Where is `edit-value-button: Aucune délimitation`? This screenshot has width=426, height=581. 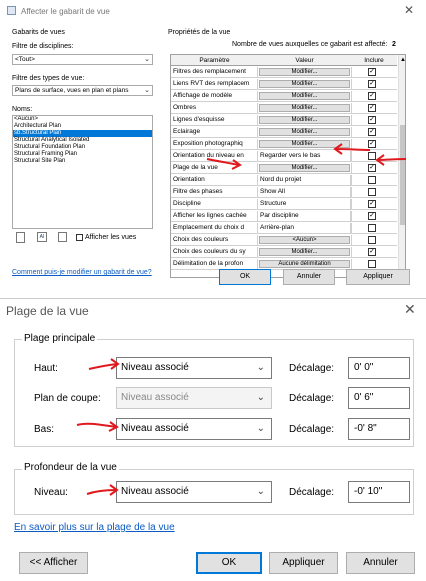
edit-value-button: Aucune délimitation is located at coordinates (304, 264).